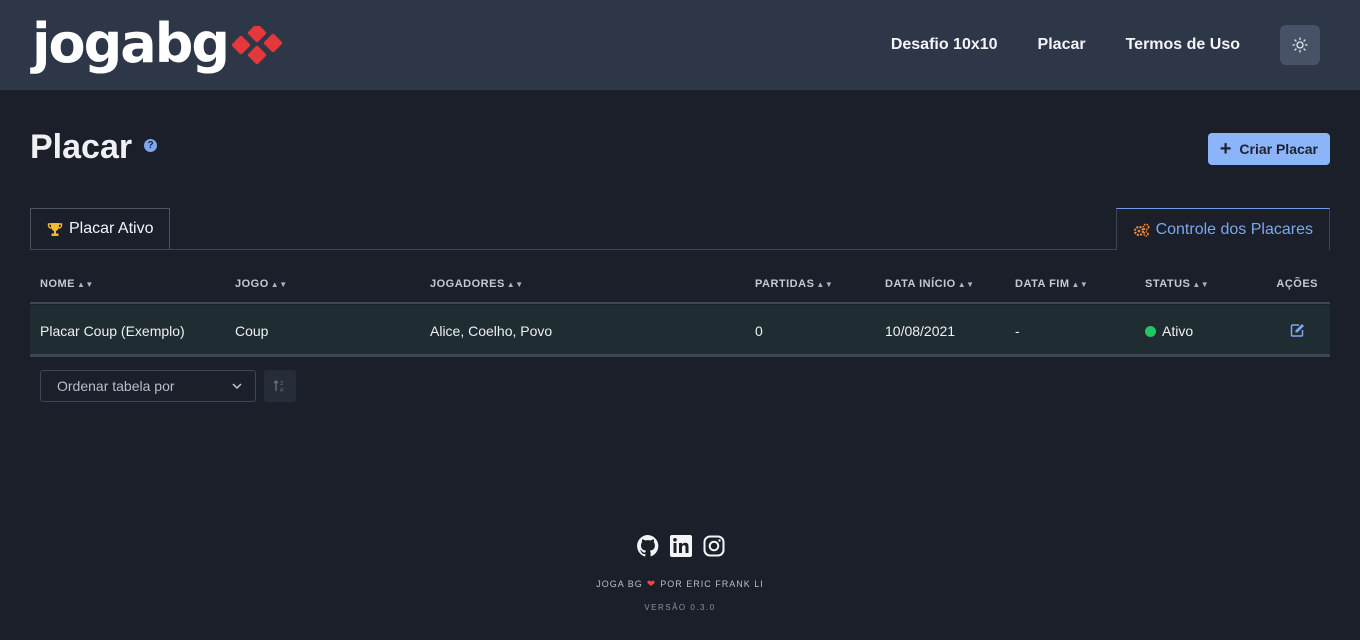 The image size is (1360, 640). I want to click on cell-jogo: Coup, so click(252, 331).